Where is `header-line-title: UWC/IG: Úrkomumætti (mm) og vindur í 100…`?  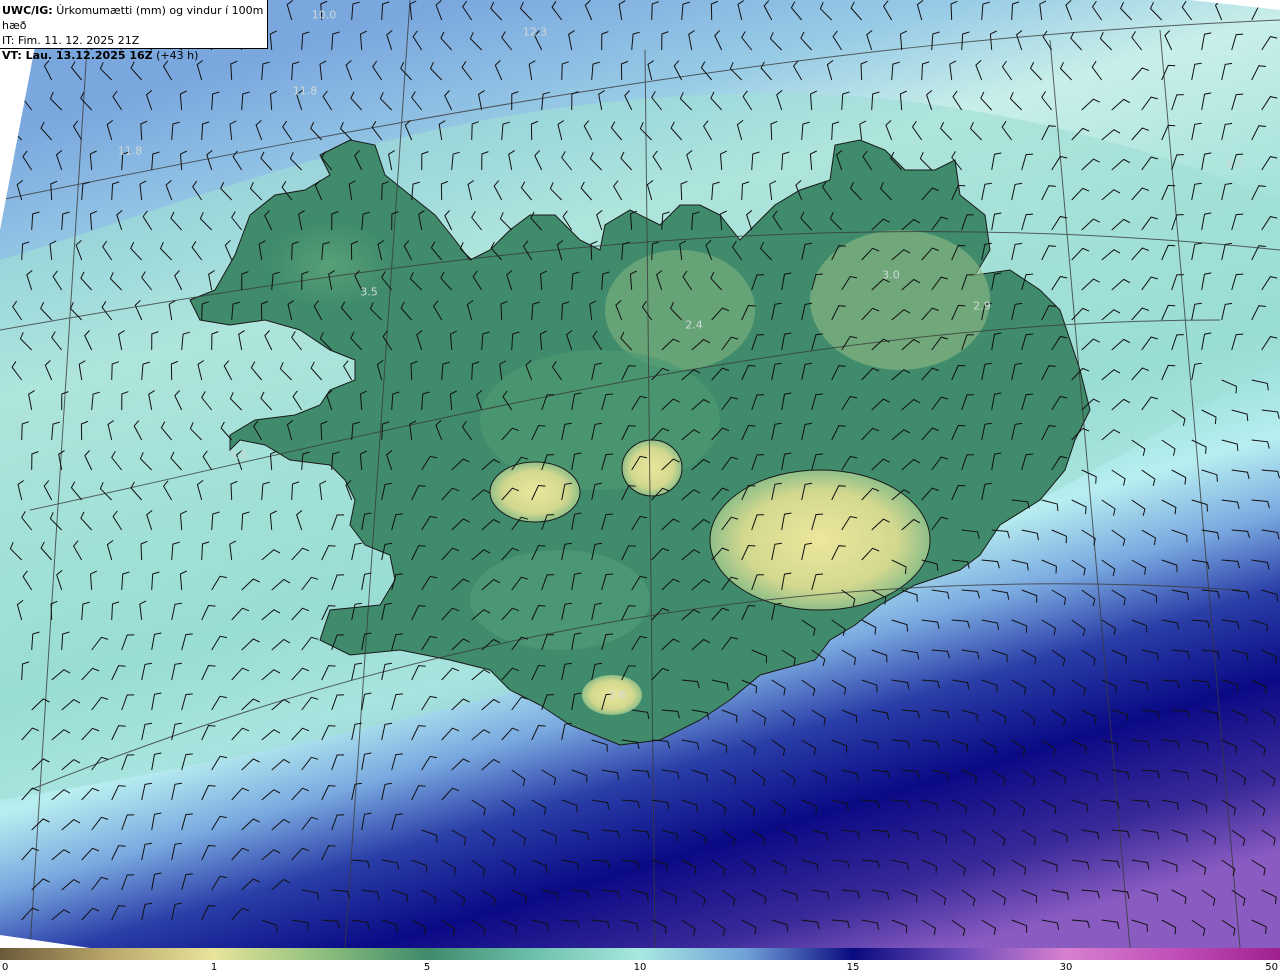 header-line-title: UWC/IG: Úrkomumætti (mm) og vindur í 100… is located at coordinates (134, 18).